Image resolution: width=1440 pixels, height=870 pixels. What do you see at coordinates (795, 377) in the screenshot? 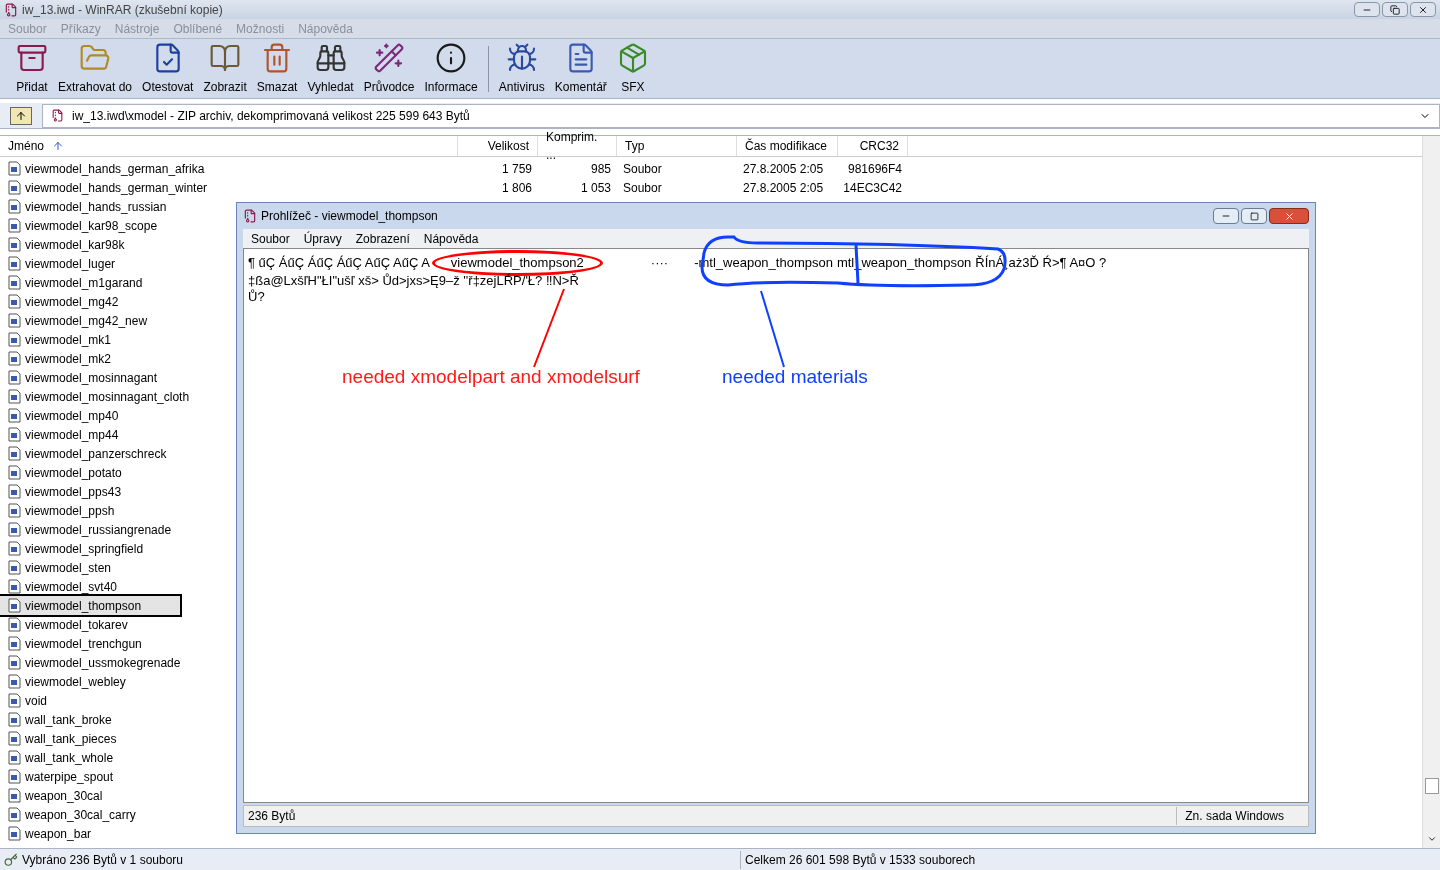
I see `annotation-note: needed materials` at bounding box center [795, 377].